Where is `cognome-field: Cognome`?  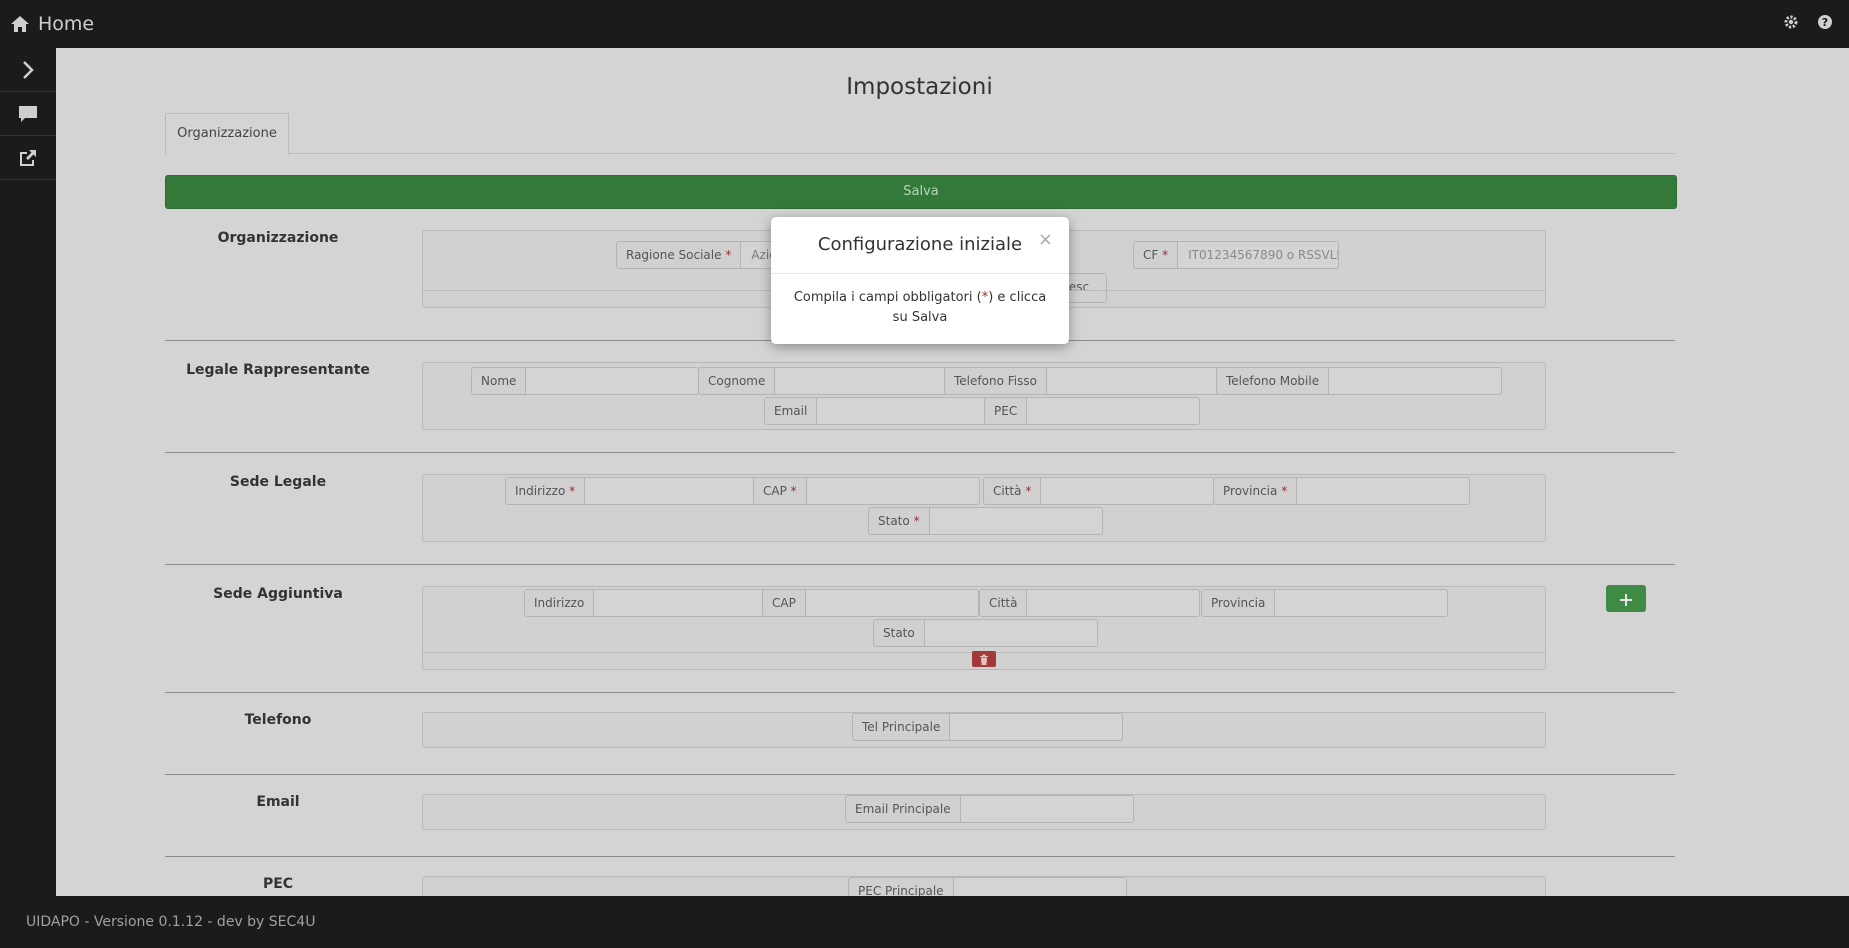
cognome-field: Cognome is located at coordinates (823, 381).